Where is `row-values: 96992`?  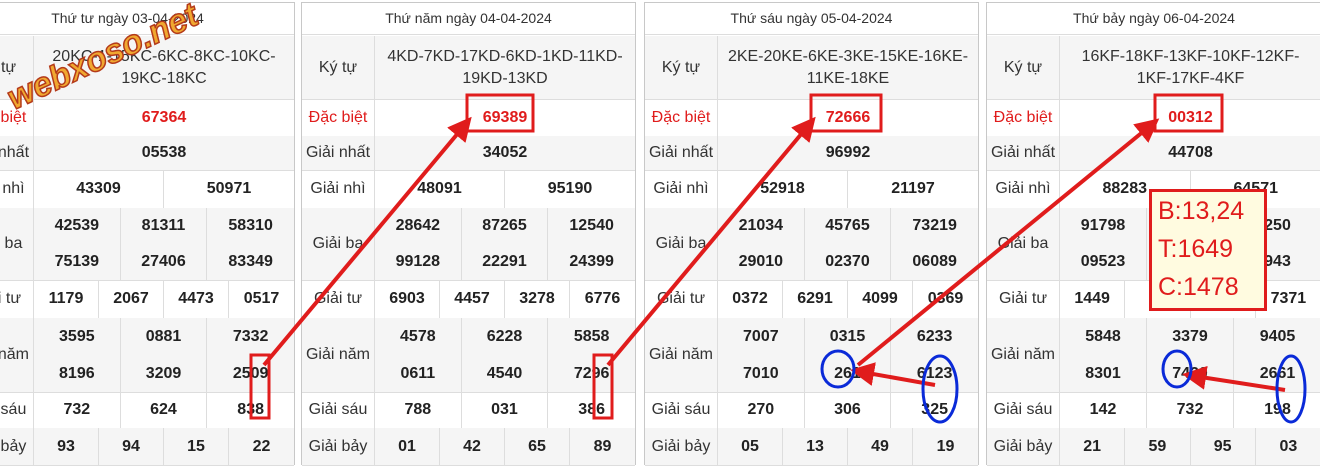 row-values: 96992 is located at coordinates (848, 153).